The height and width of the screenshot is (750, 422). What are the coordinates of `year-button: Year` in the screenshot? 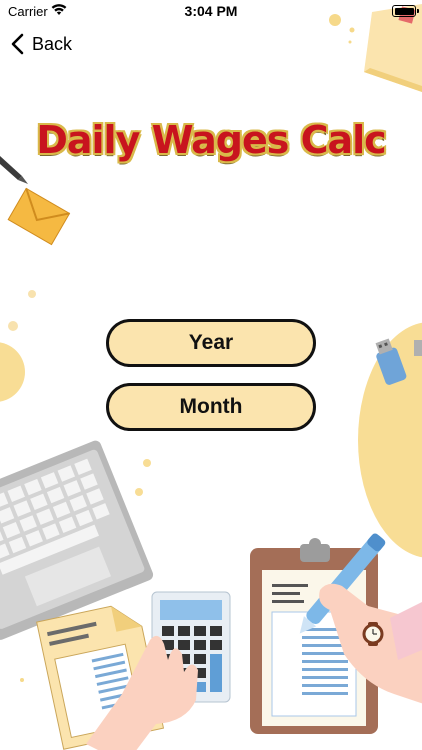 It's located at (211, 343).